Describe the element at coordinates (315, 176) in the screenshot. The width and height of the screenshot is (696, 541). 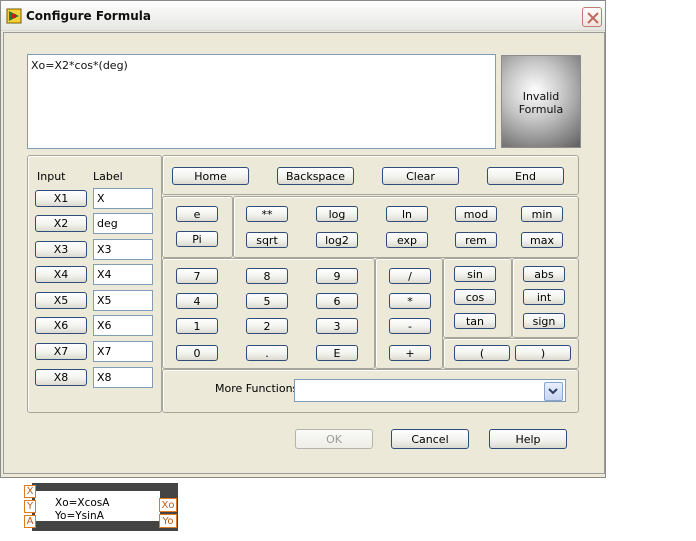
I see `backspace-button: Backspace` at that location.